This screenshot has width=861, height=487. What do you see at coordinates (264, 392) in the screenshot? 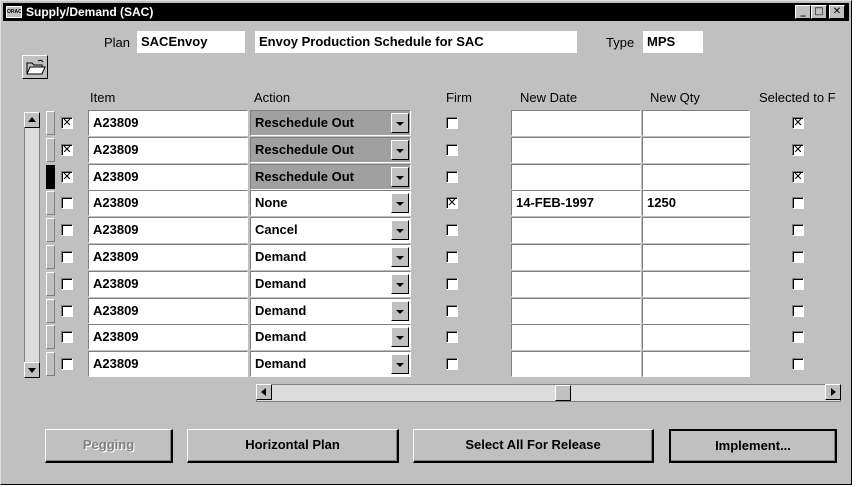
I see `scroll-left-button` at bounding box center [264, 392].